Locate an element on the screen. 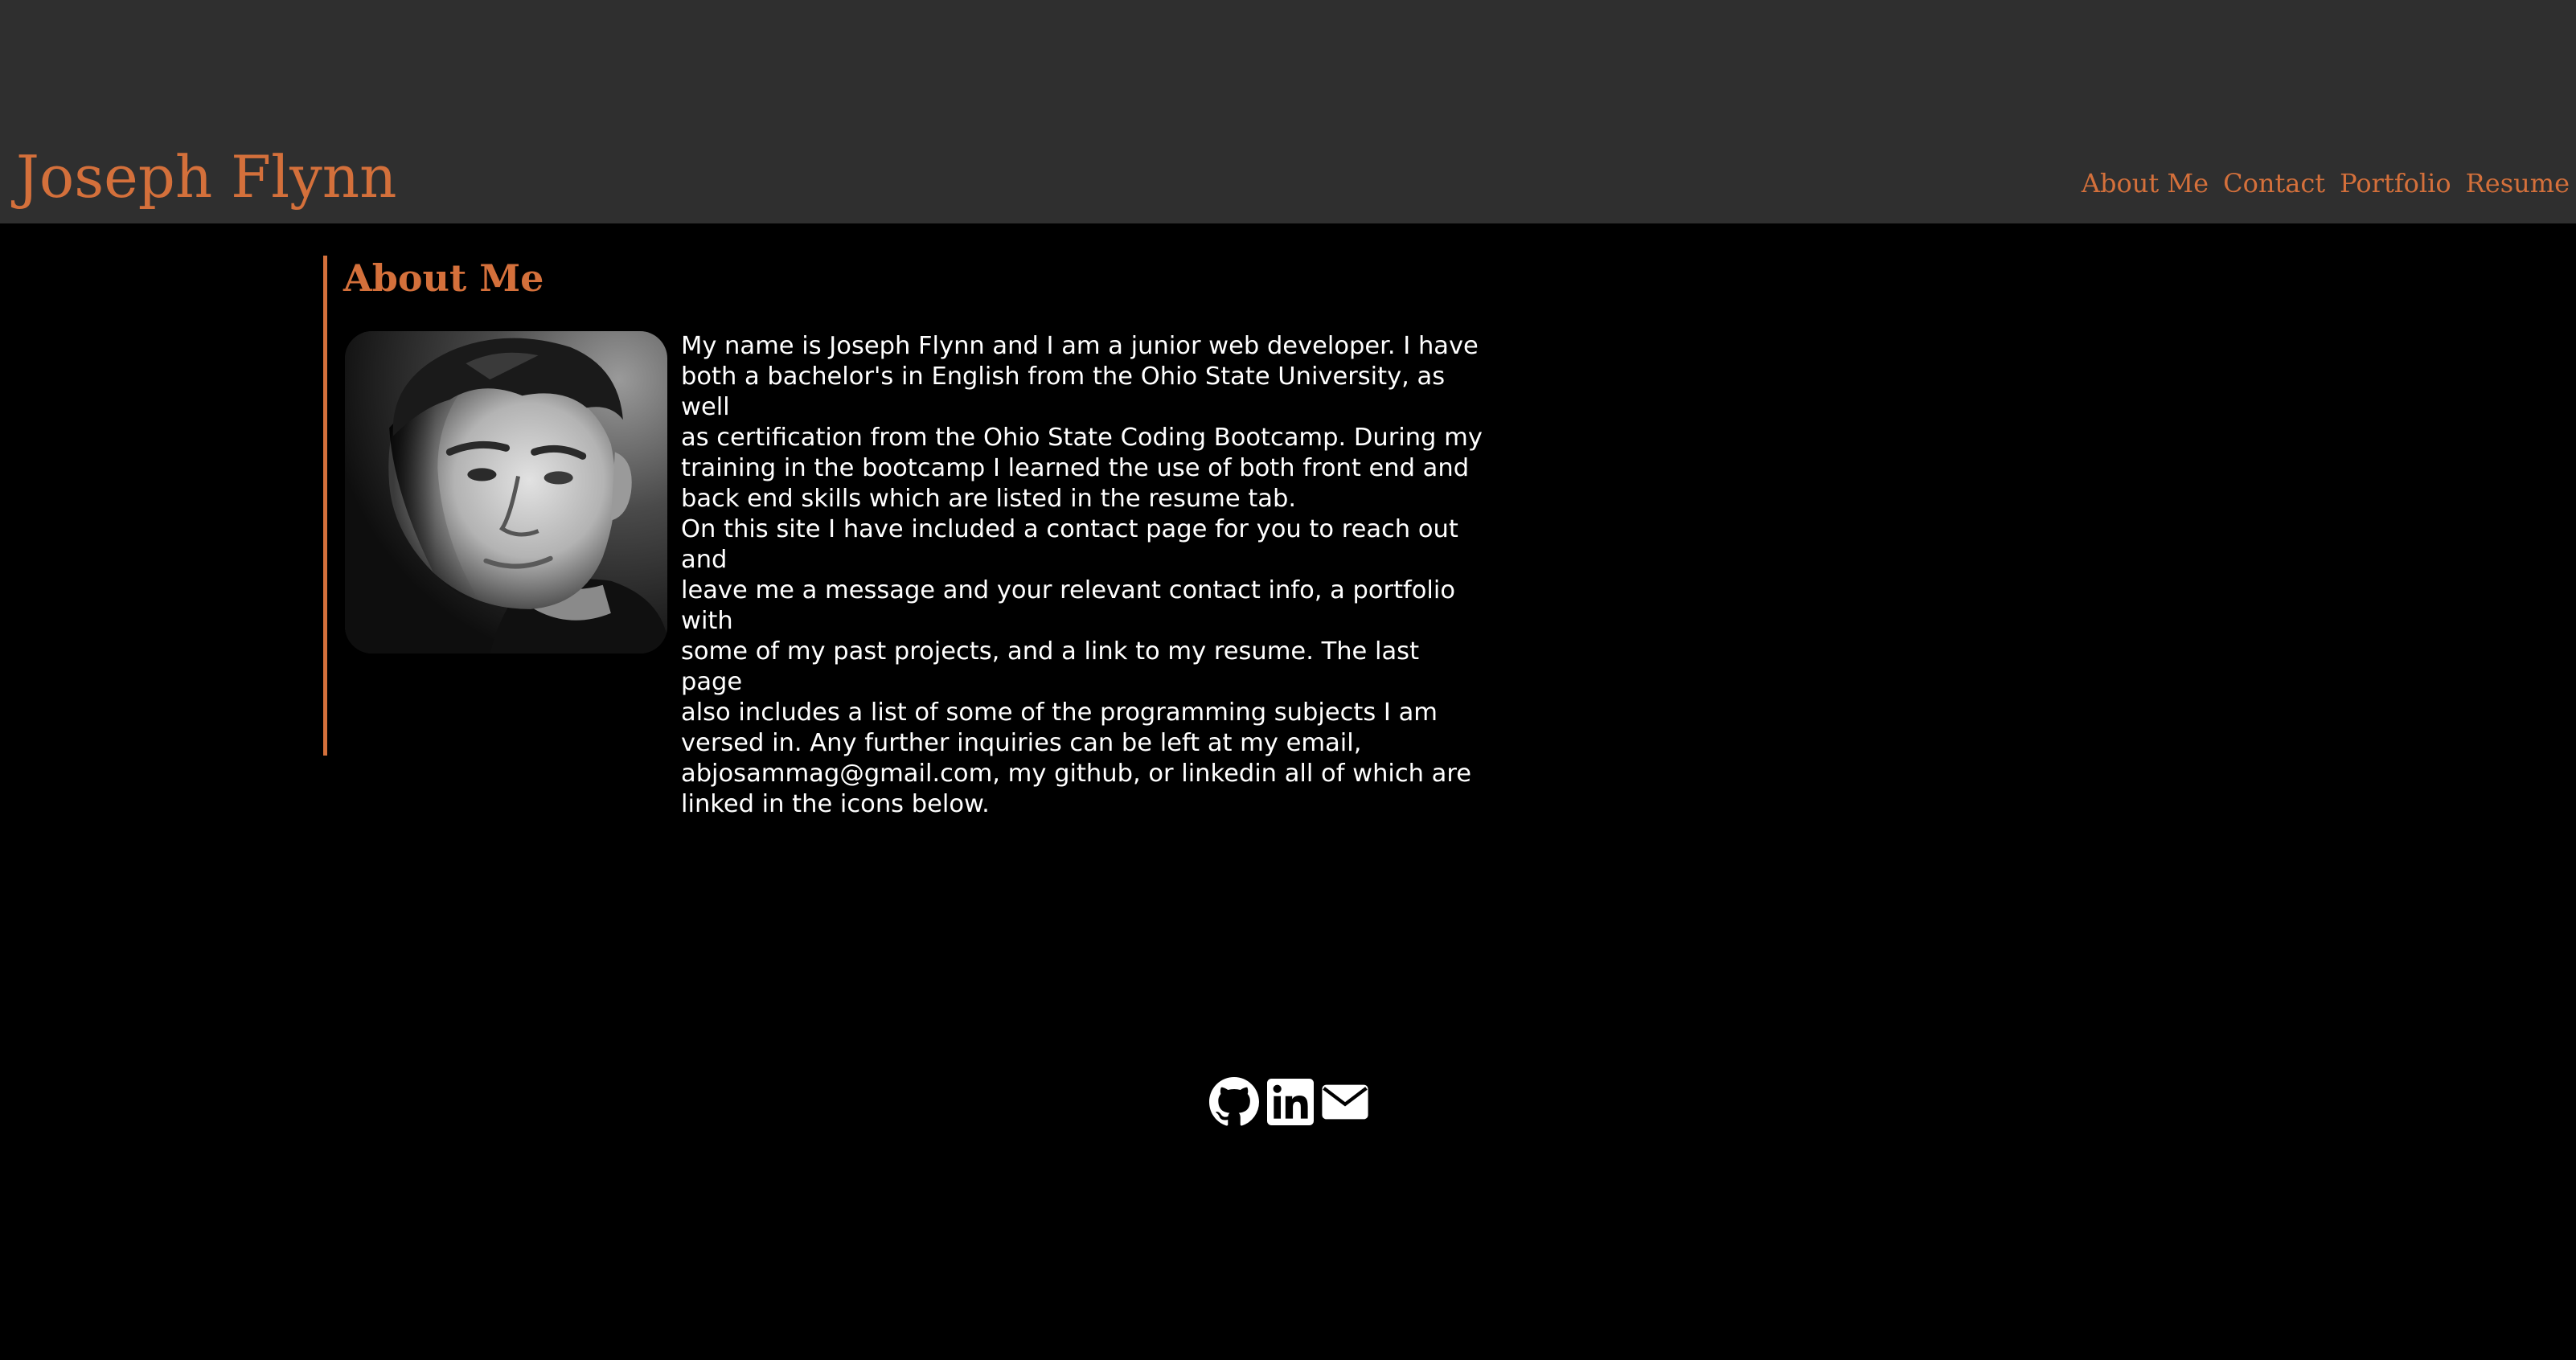 This screenshot has height=1360, width=2576. footer-social-links is located at coordinates (1288, 1102).